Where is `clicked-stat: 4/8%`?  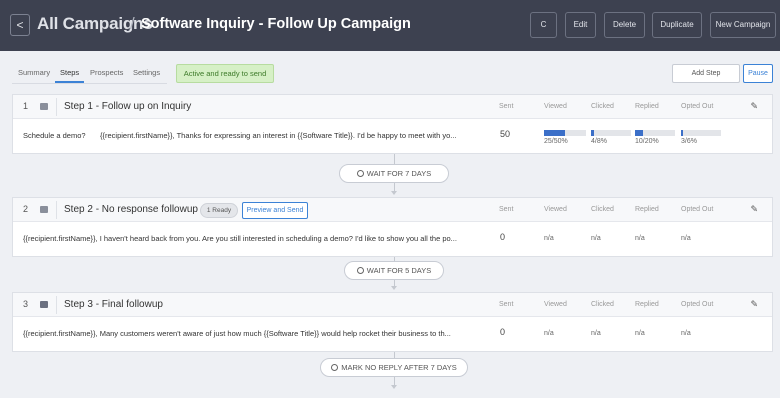 clicked-stat: 4/8% is located at coordinates (599, 141).